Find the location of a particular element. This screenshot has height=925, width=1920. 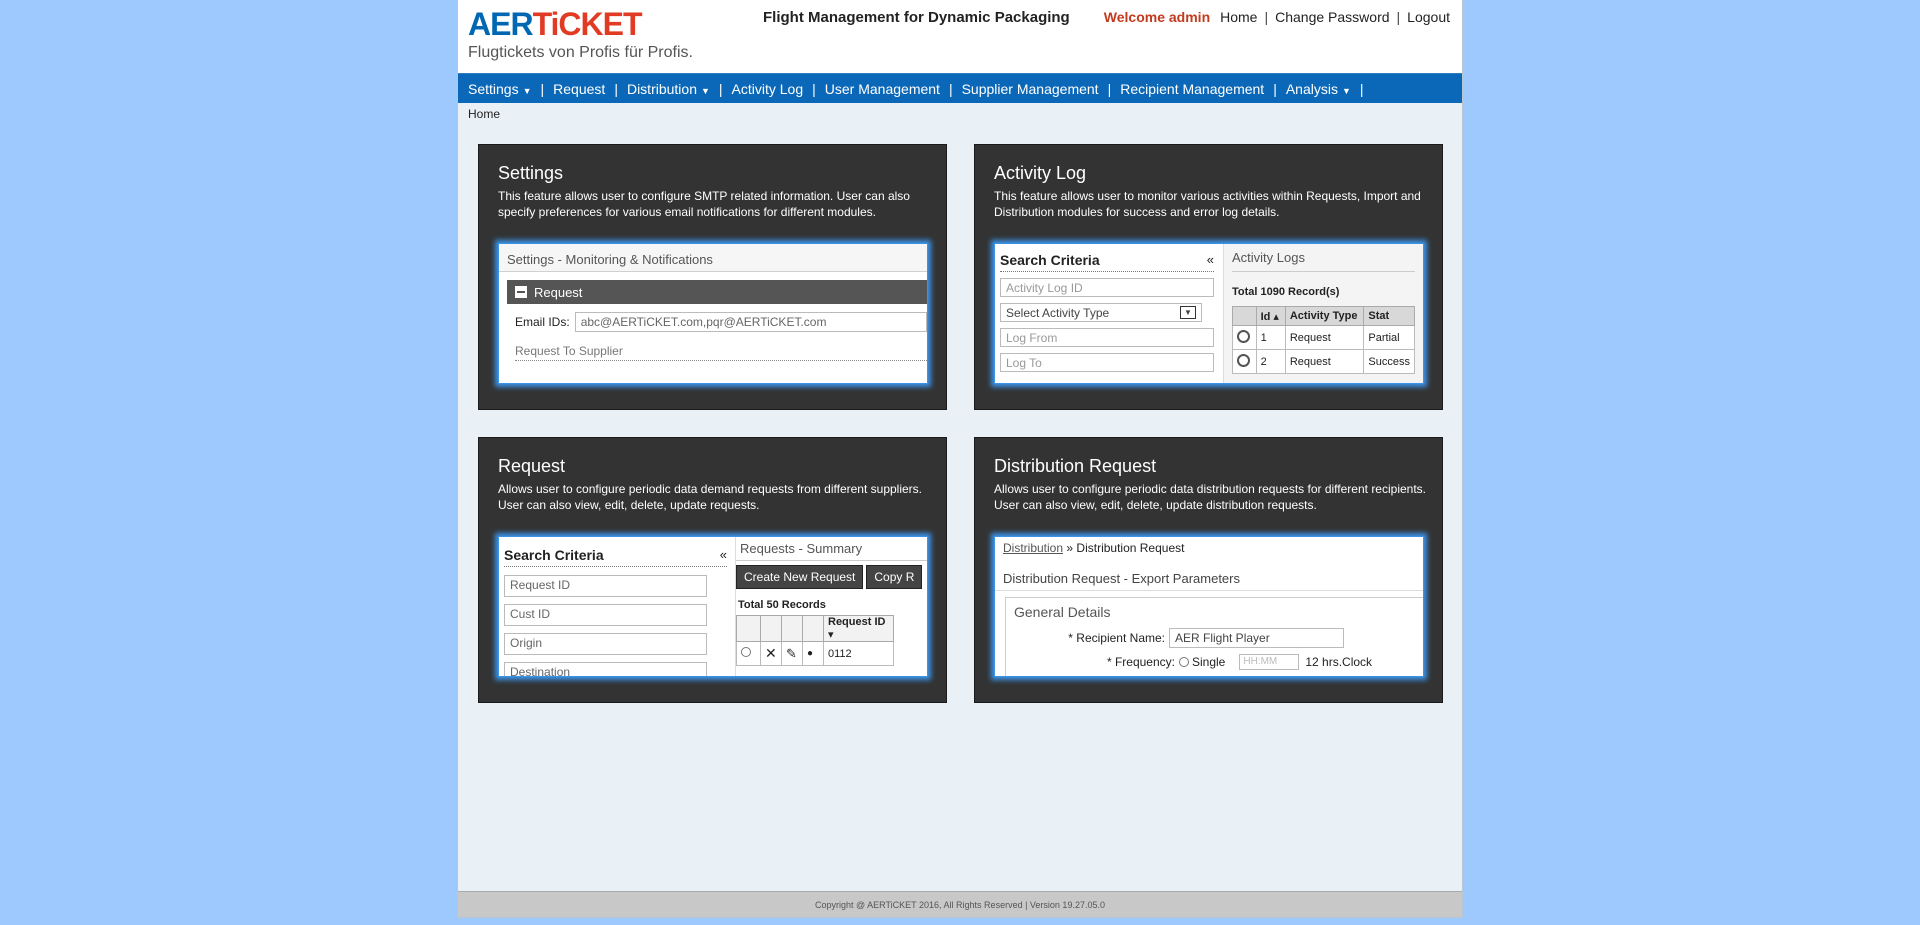

preview-breadcrumb: Distribution » Distribution Request is located at coordinates (1209, 548).